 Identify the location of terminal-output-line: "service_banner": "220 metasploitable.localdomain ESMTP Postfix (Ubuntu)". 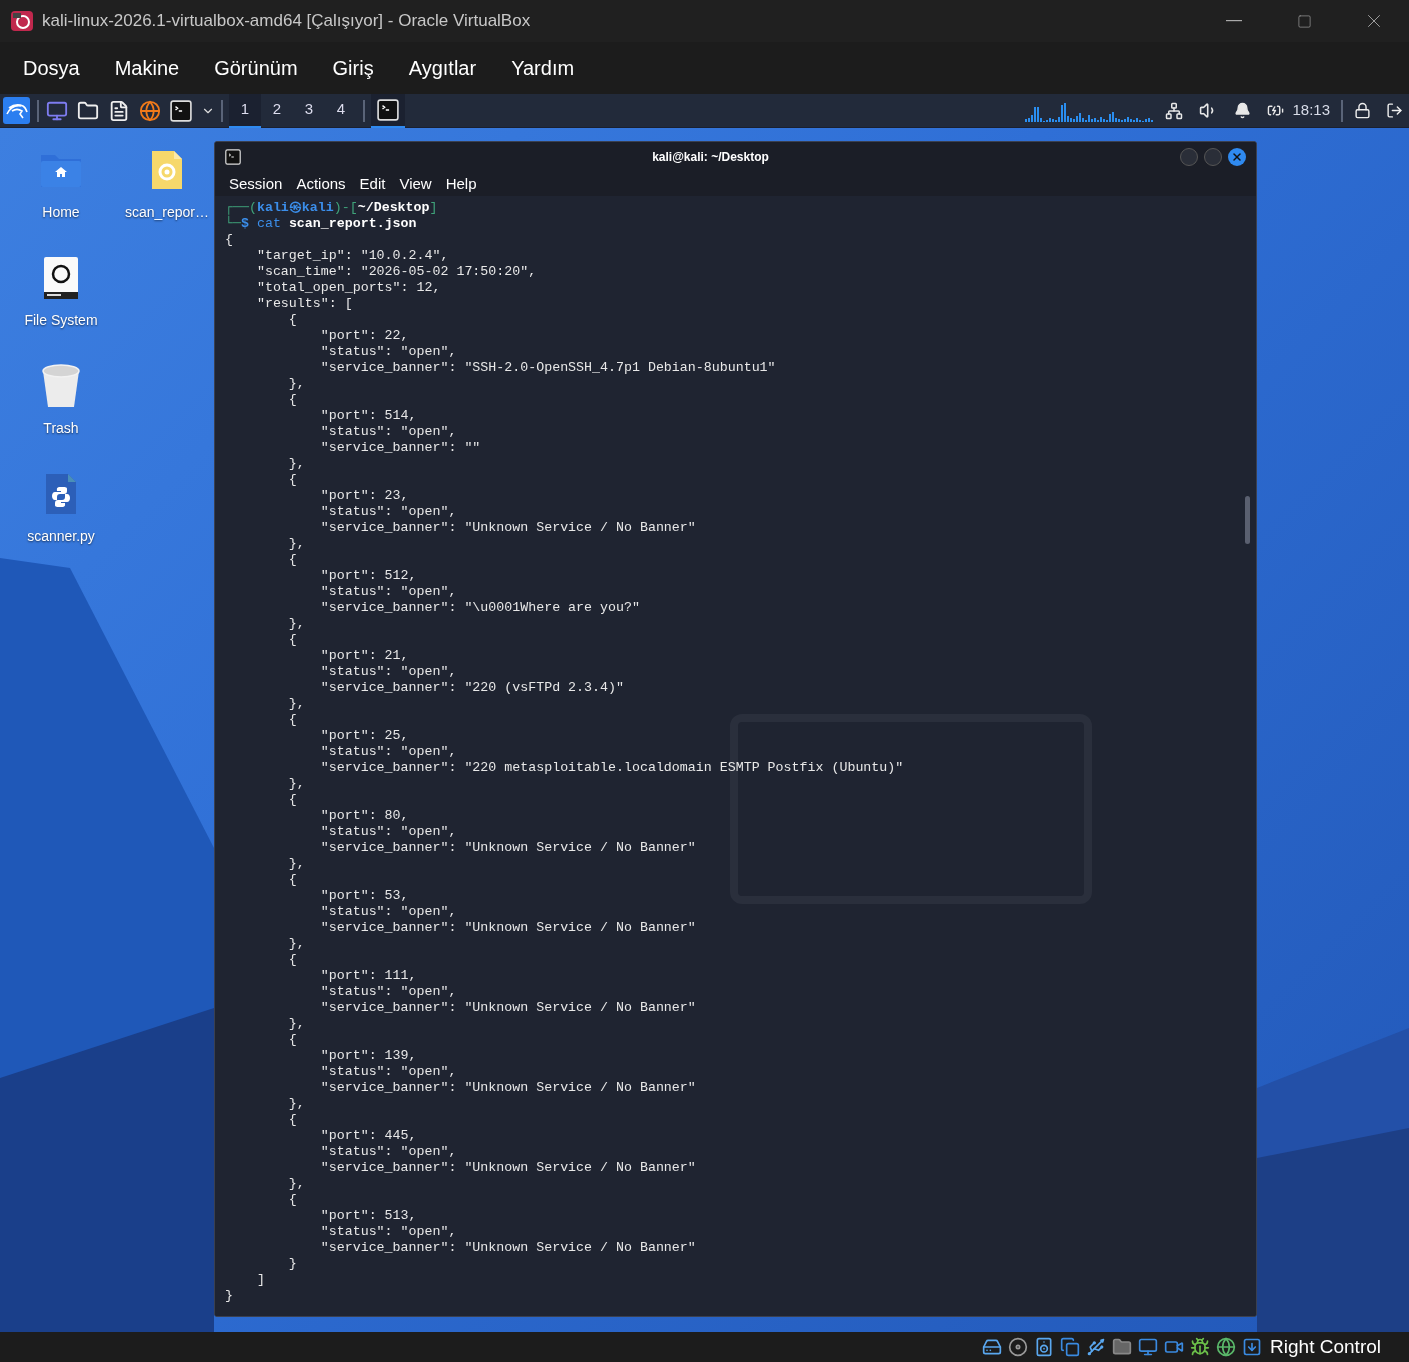
(611, 768).